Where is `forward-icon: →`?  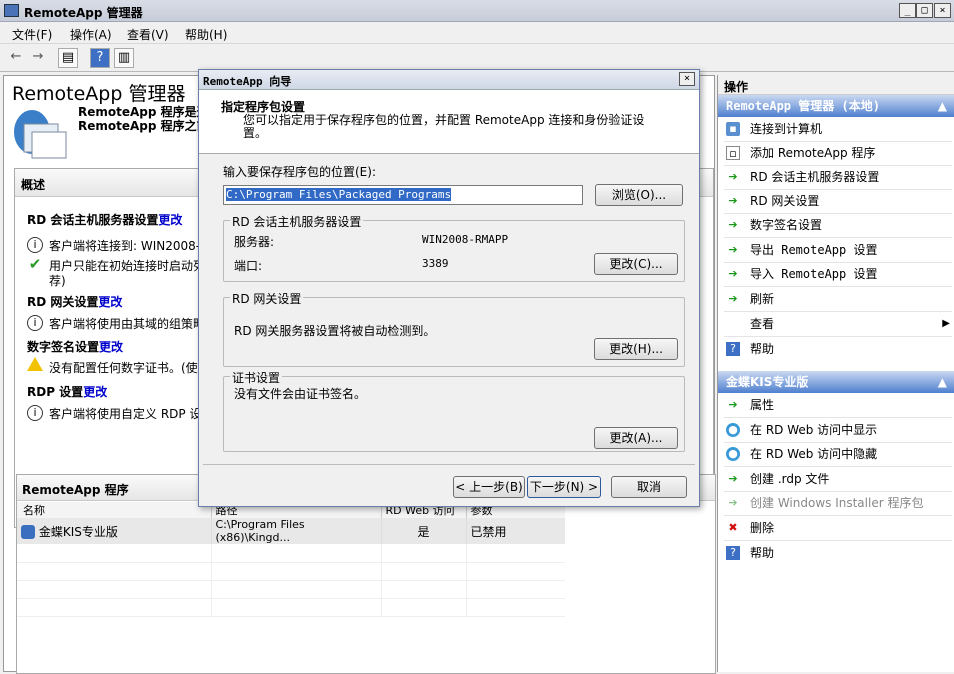 forward-icon: → is located at coordinates (38, 58).